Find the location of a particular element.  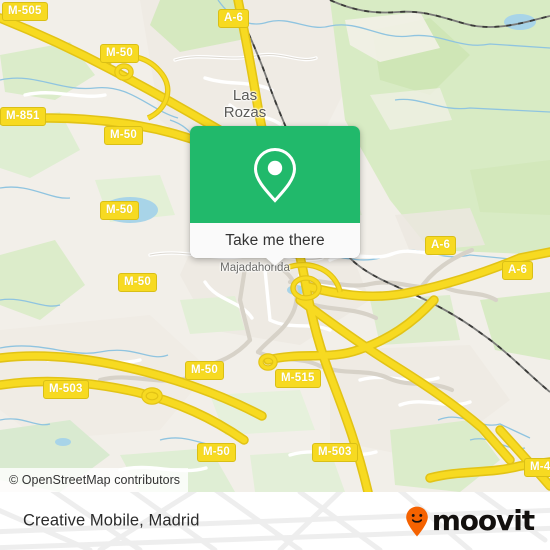

take-me-there-label: Take me there is located at coordinates (275, 240).